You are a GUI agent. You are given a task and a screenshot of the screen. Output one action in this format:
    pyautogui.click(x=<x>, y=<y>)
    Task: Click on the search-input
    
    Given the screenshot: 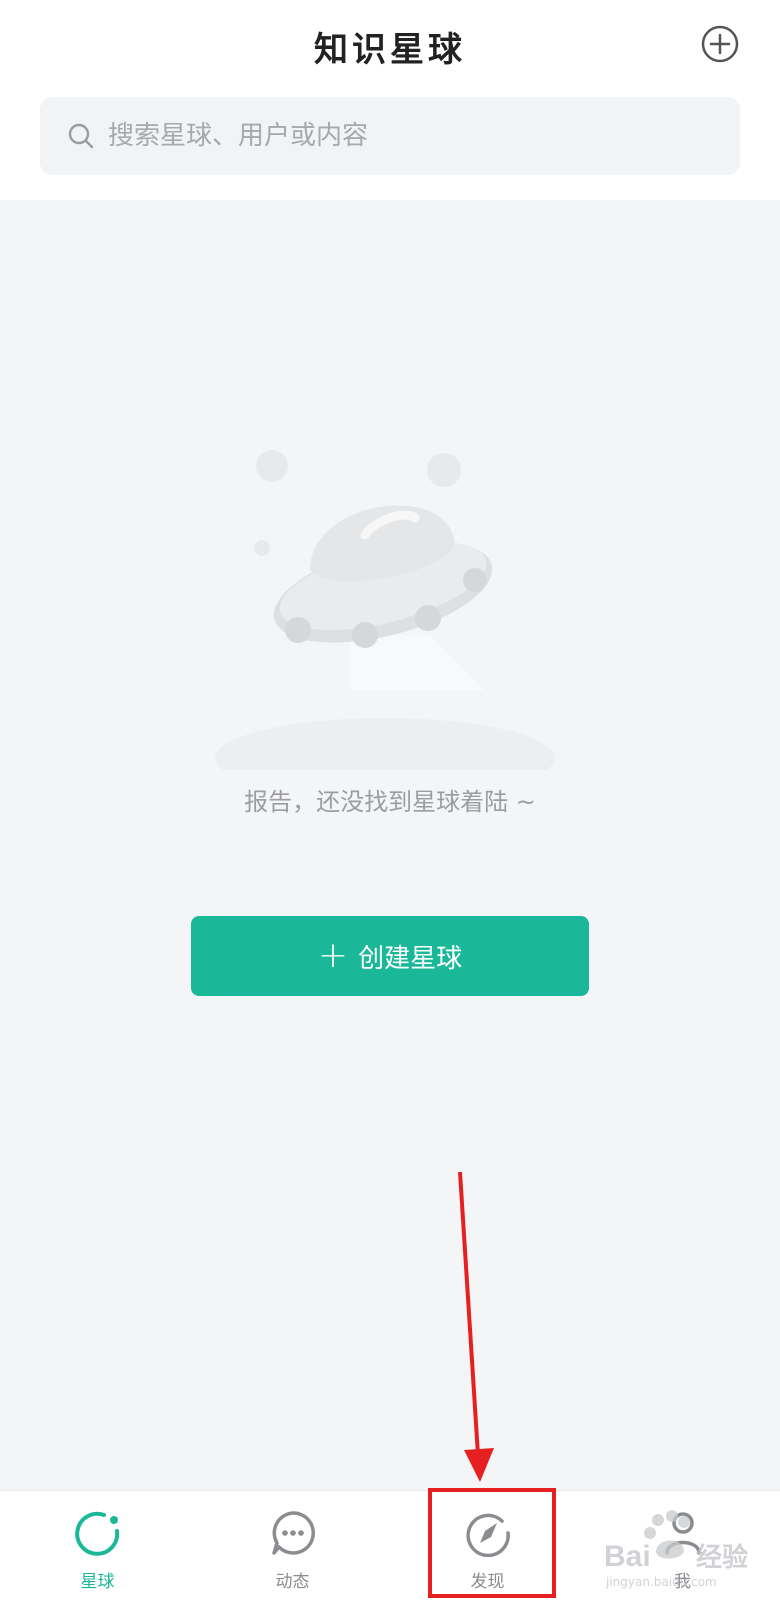 What is the action you would take?
    pyautogui.click(x=408, y=136)
    